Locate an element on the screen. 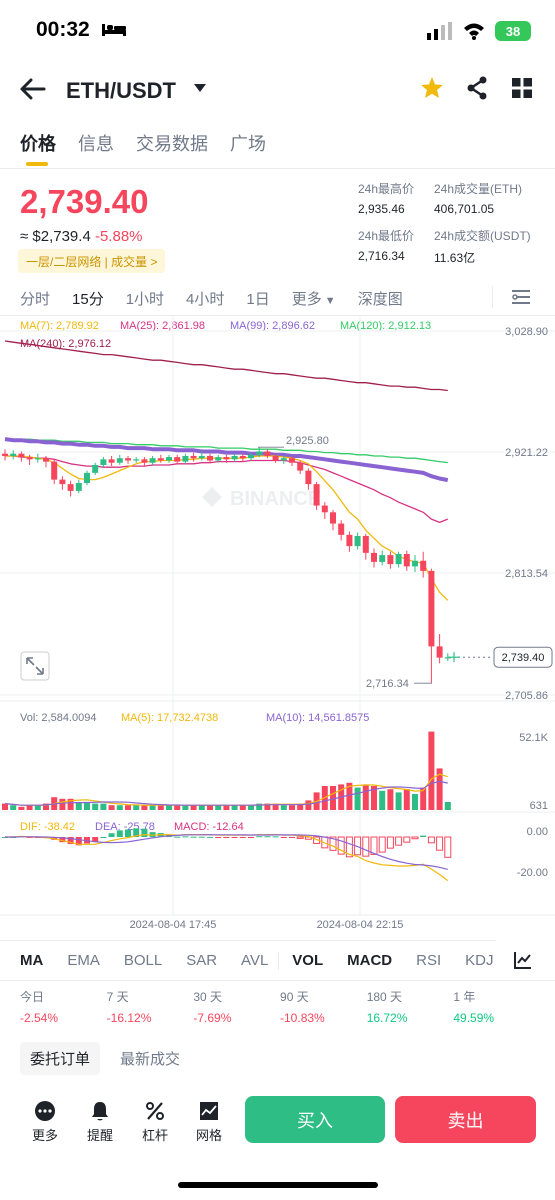 Image resolution: width=555 pixels, height=1200 pixels. tab-square: 广场 is located at coordinates (248, 143).